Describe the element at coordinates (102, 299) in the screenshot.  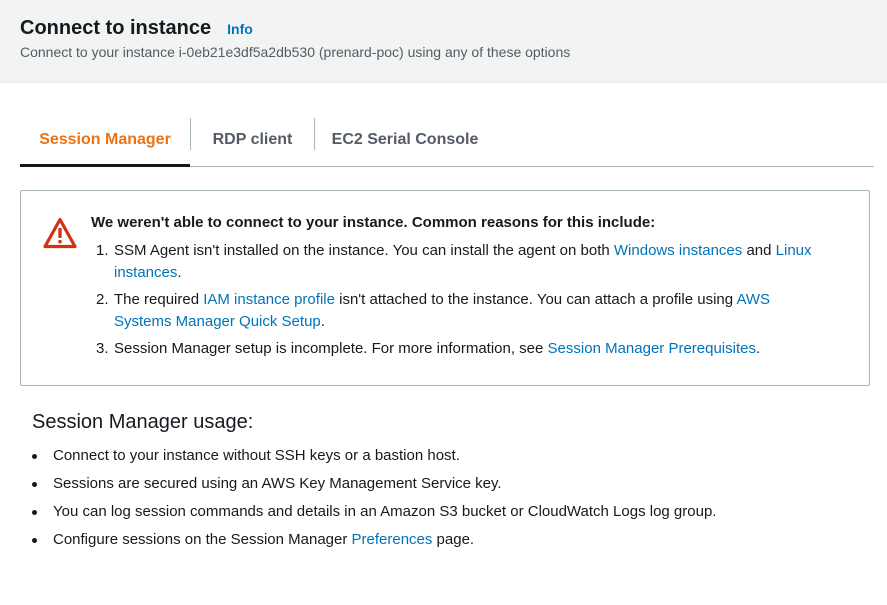
I see `list-number: 2.` at that location.